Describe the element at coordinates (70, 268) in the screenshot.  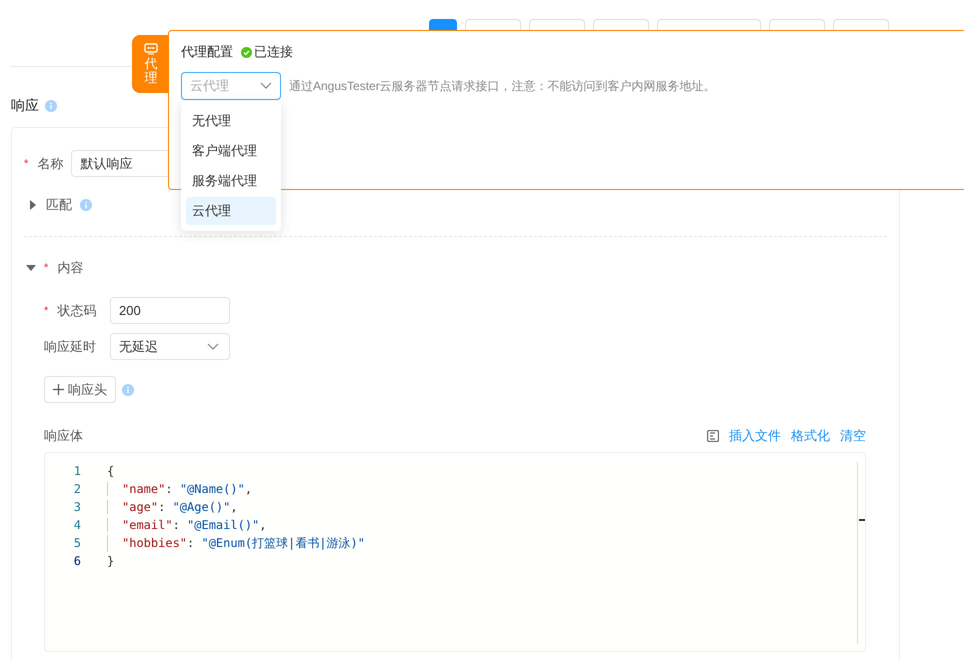
I see `section-label: 内容` at that location.